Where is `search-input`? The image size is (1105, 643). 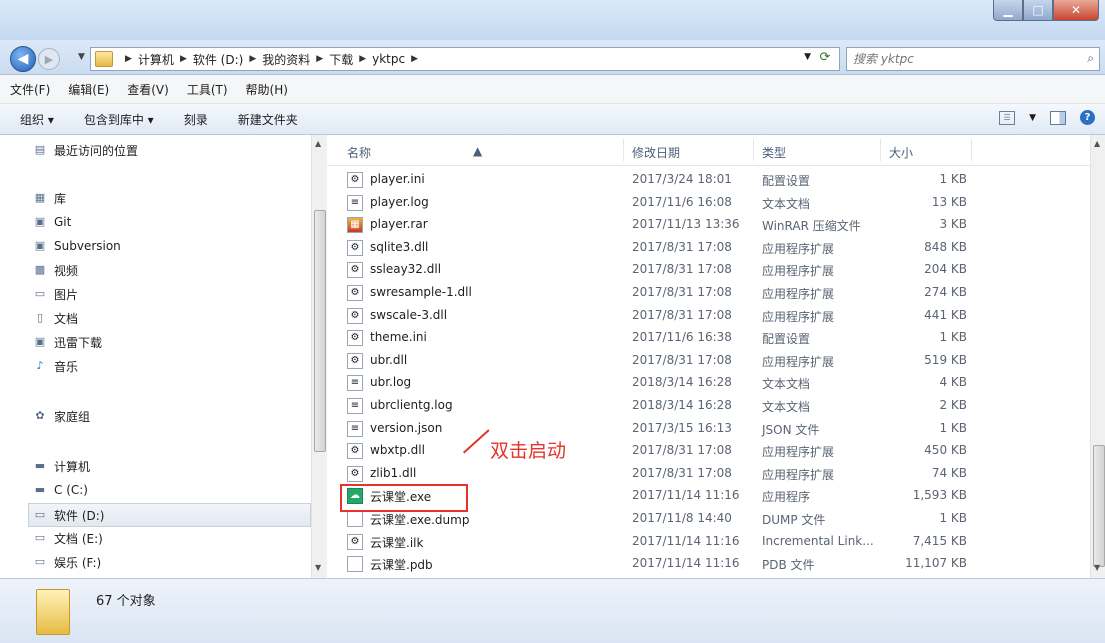 search-input is located at coordinates (958, 59).